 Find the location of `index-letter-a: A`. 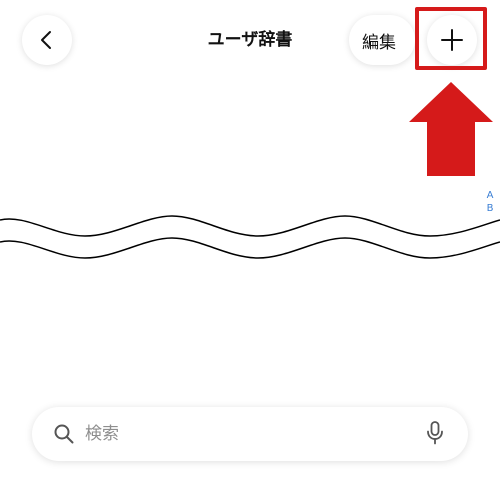

index-letter-a: A is located at coordinates (490, 195).